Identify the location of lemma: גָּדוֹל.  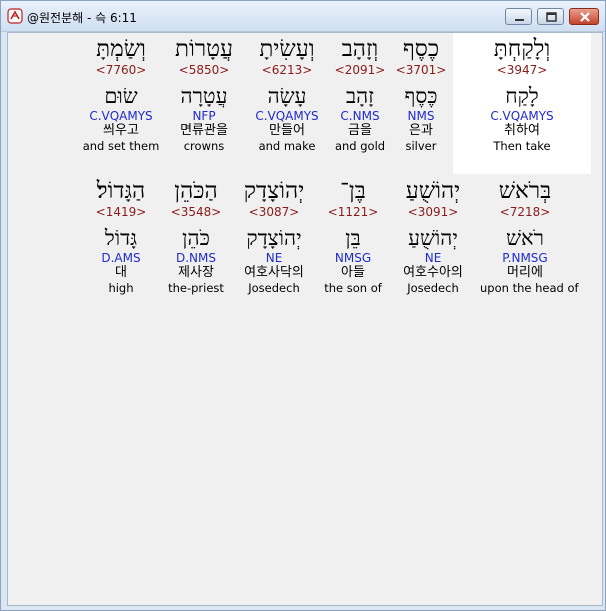
(121, 238).